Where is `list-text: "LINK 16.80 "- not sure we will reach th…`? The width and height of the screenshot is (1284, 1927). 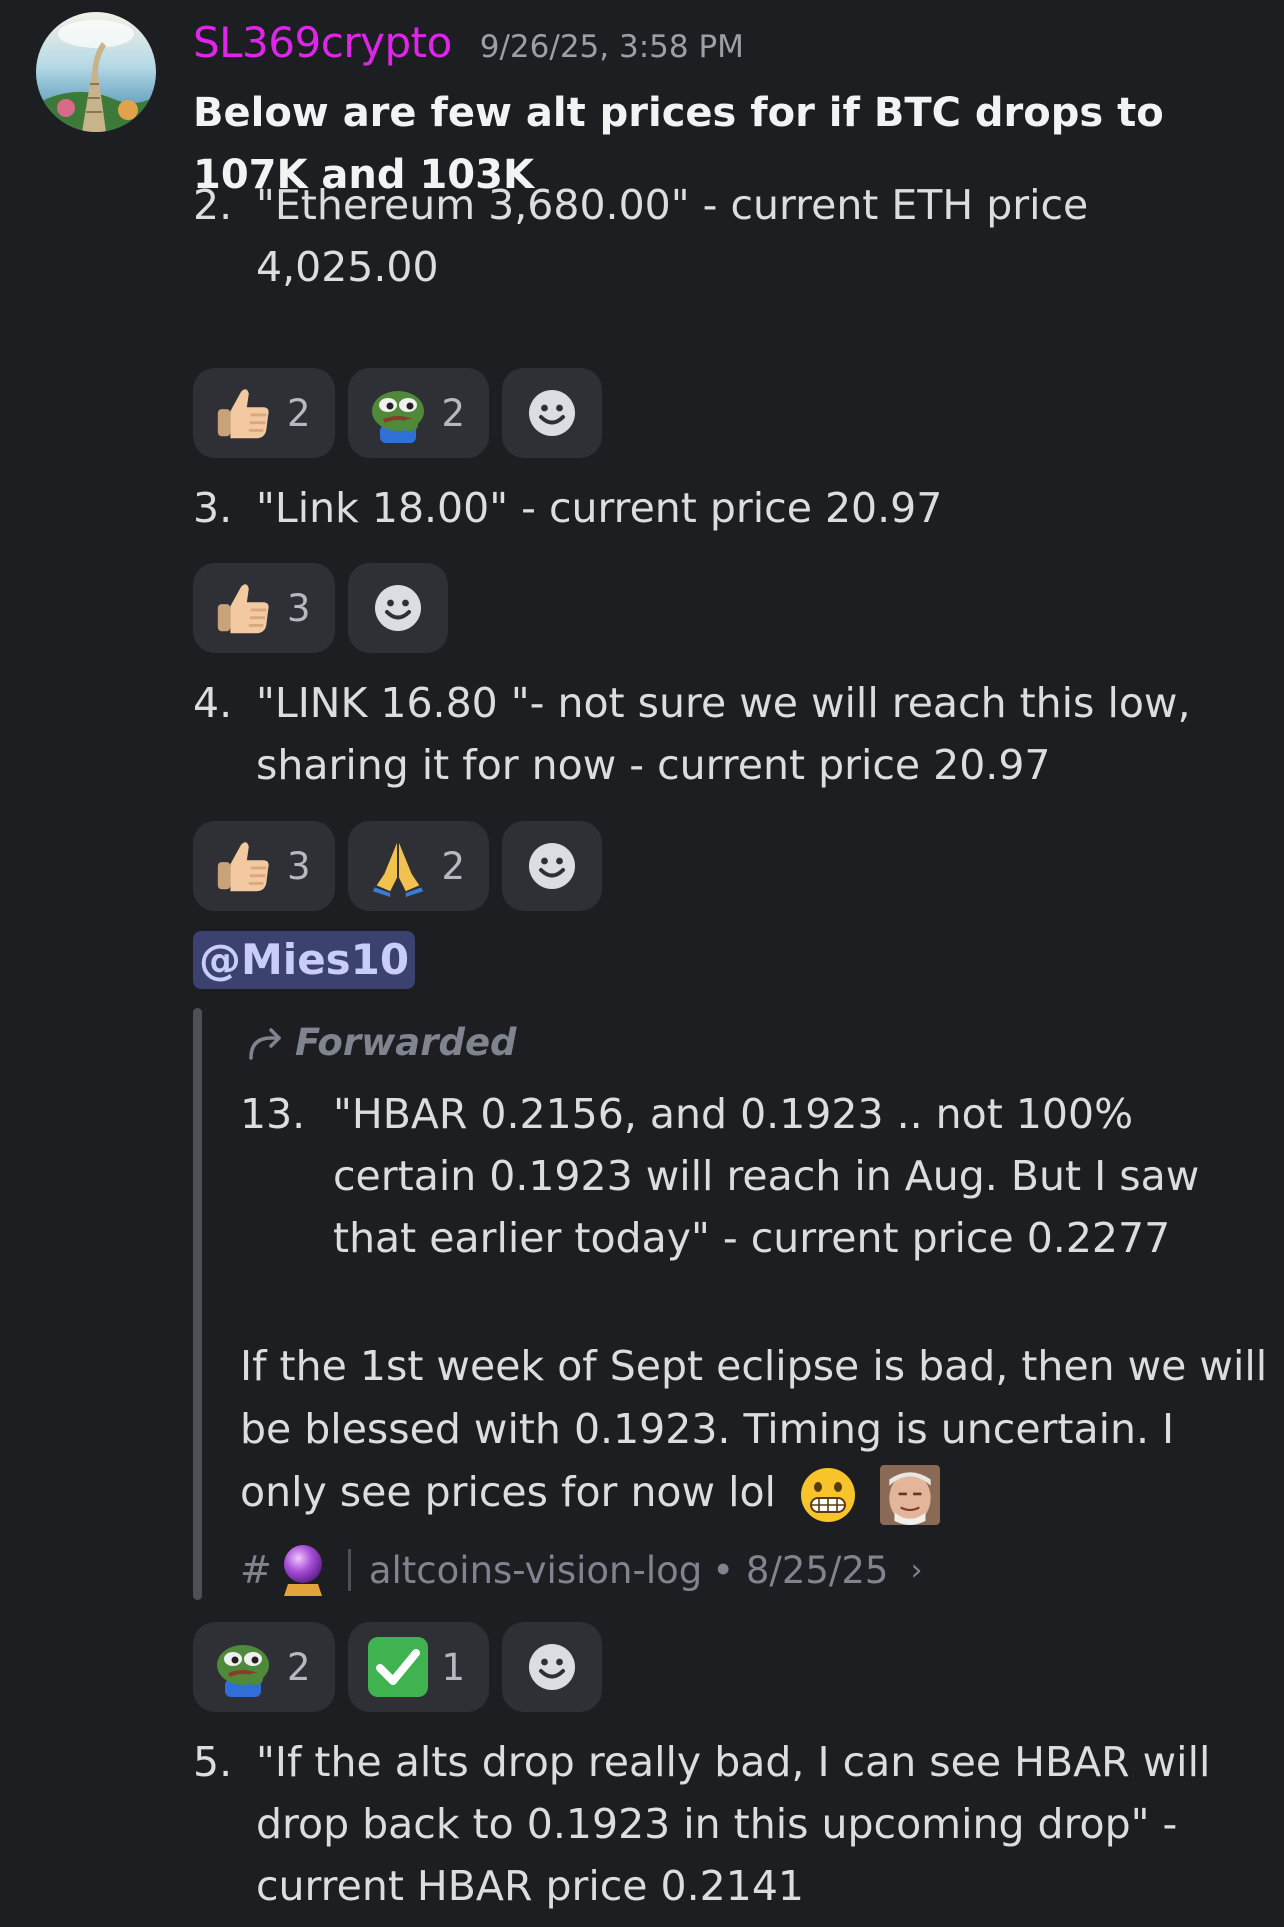 list-text: "LINK 16.80 "- not sure we will reach th… is located at coordinates (723, 734).